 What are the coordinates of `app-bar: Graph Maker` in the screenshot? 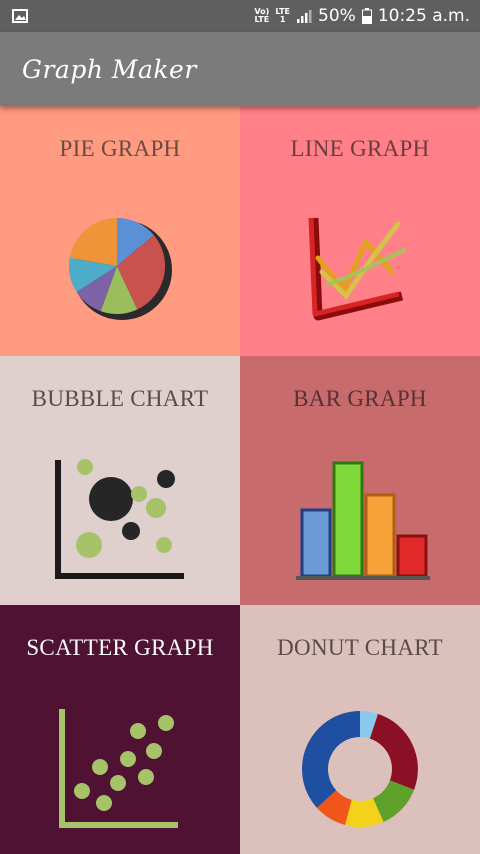 It's located at (240, 69).